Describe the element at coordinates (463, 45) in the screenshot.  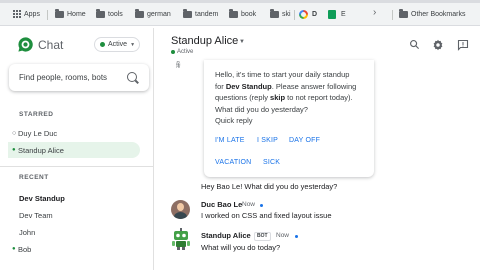
I see `feedback-icon` at that location.